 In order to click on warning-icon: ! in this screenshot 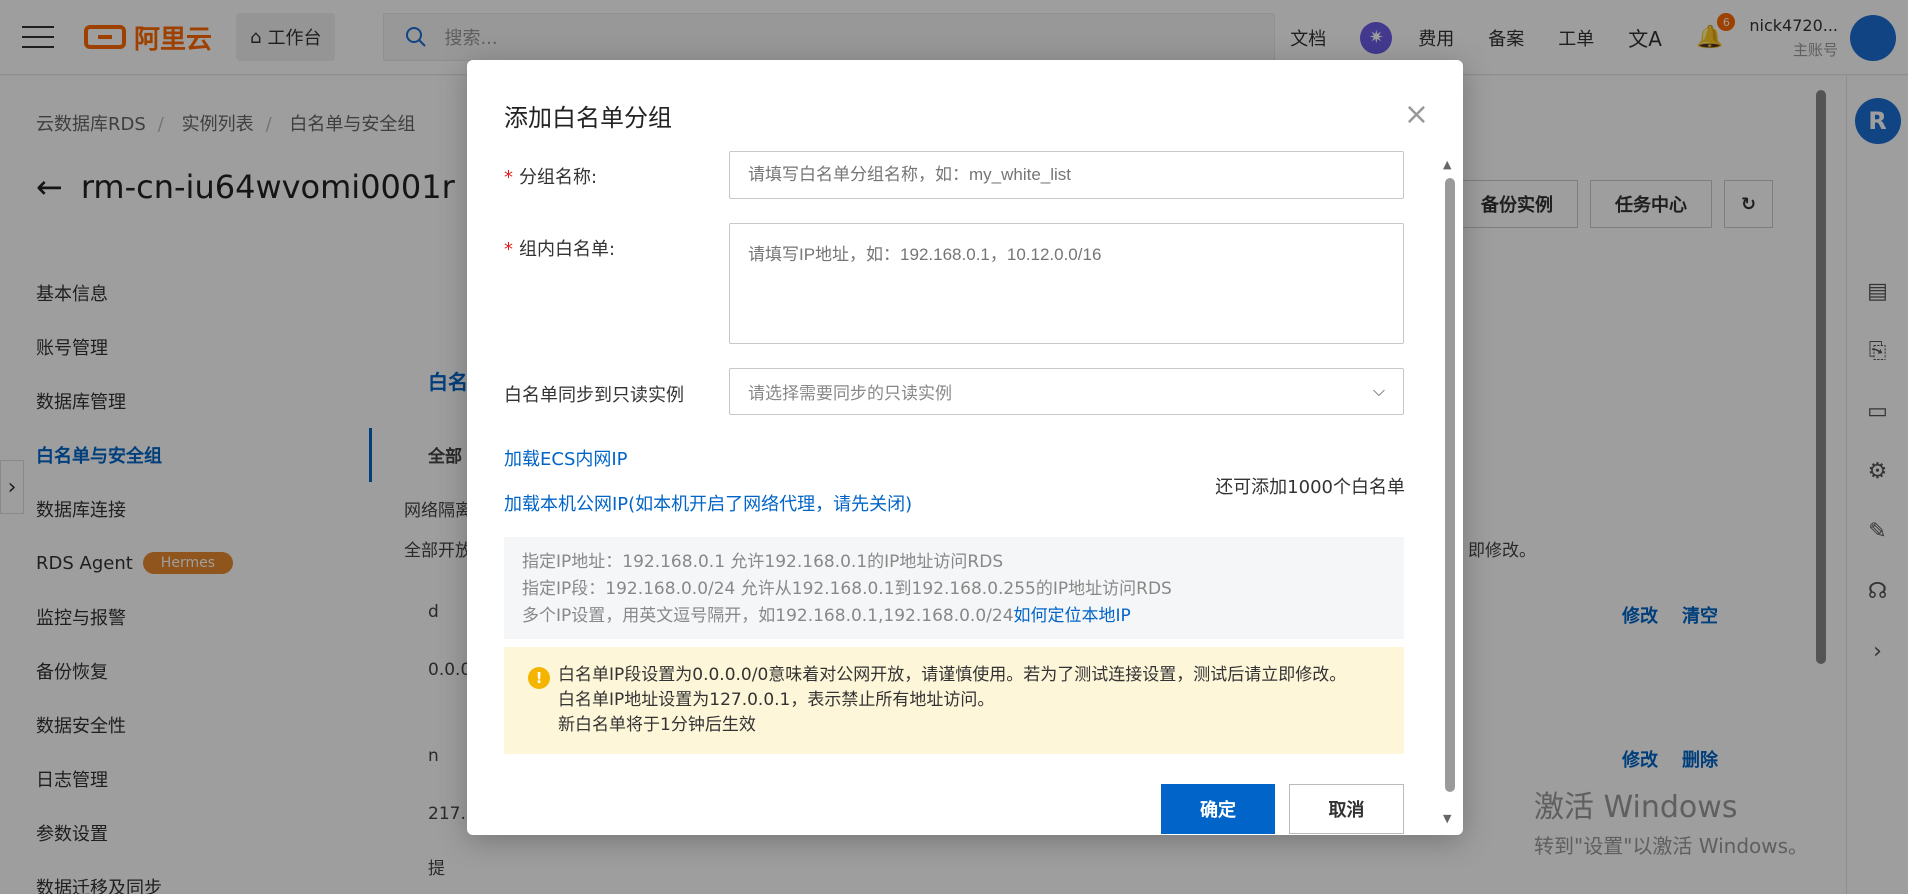, I will do `click(539, 678)`.